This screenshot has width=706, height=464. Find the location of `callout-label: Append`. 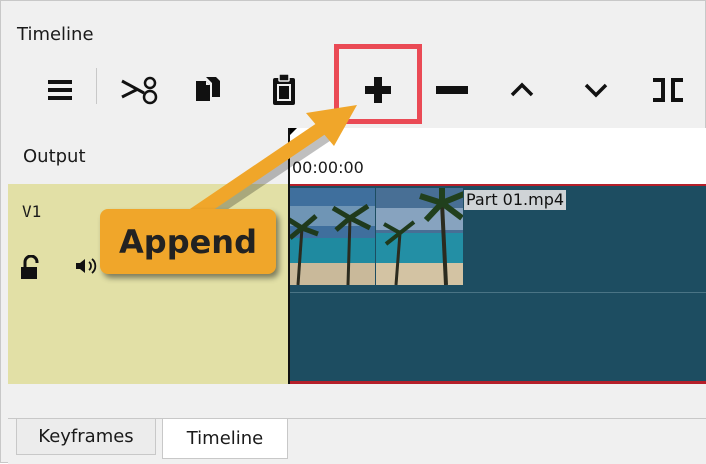

callout-label: Append is located at coordinates (188, 241).